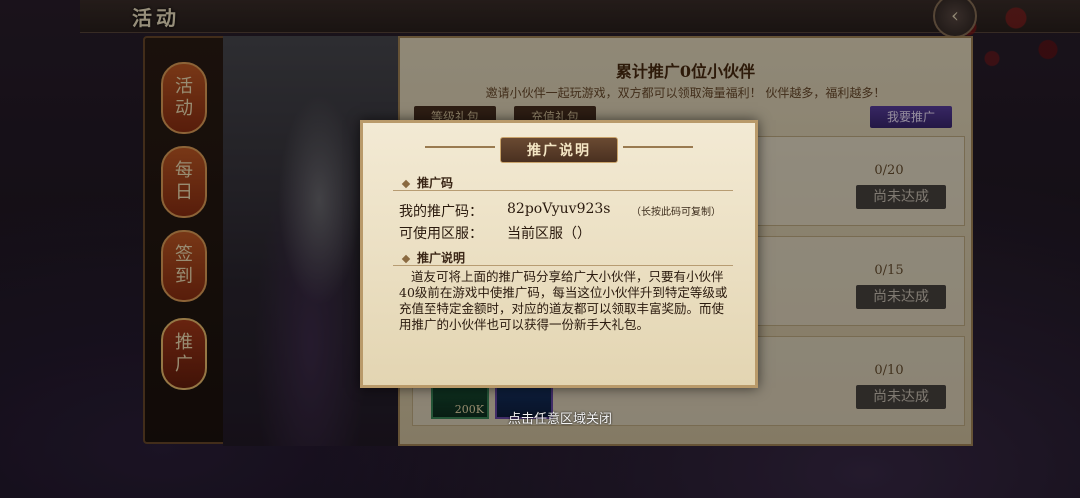  Describe the element at coordinates (559, 150) in the screenshot. I see `dialog-title: 推广说明` at that location.